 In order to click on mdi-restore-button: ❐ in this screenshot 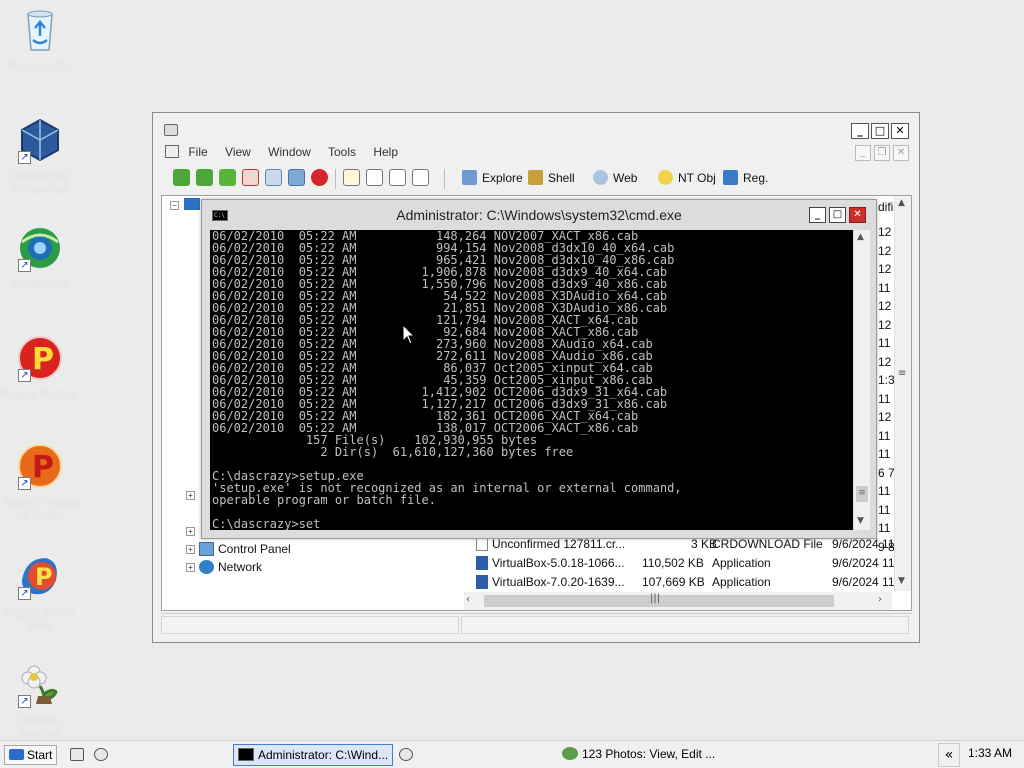, I will do `click(882, 153)`.